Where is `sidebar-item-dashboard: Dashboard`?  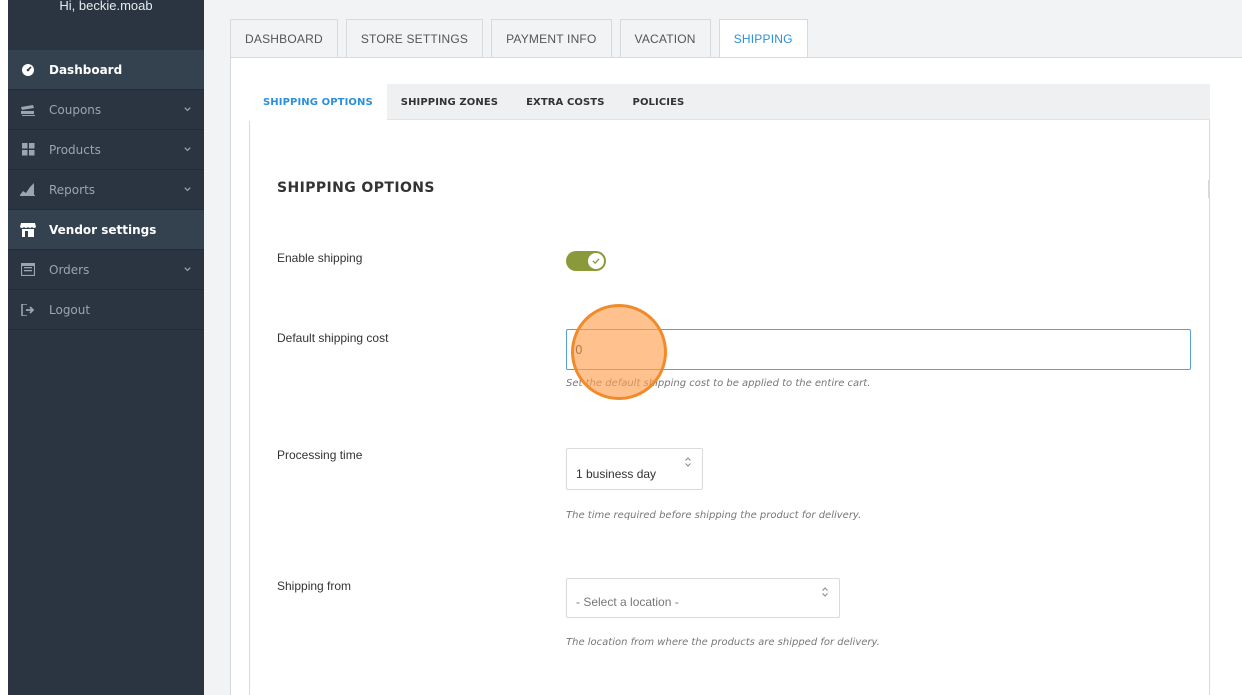 sidebar-item-dashboard: Dashboard is located at coordinates (106, 70).